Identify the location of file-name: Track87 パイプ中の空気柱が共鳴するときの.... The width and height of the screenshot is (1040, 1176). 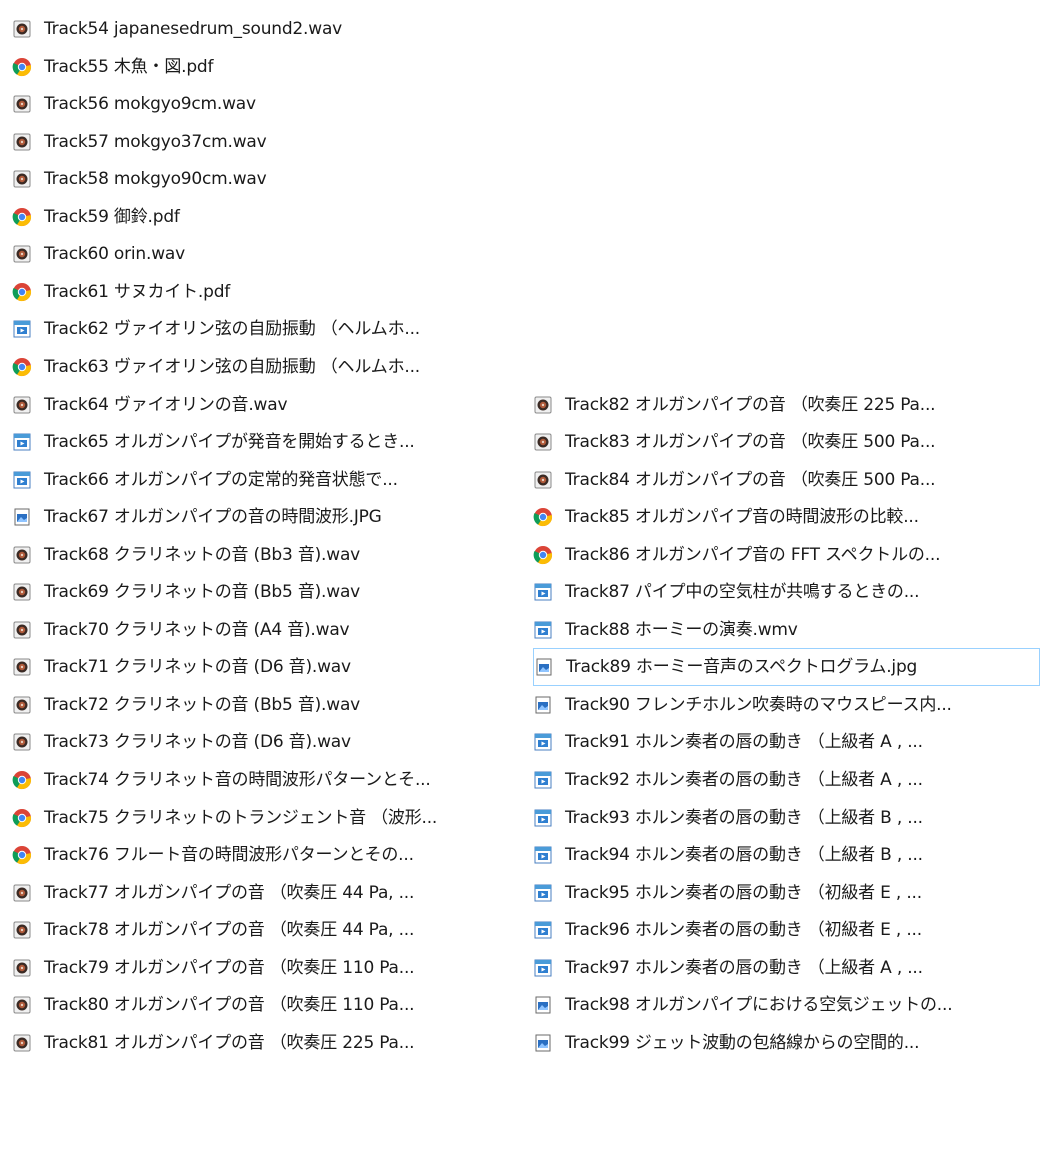
(742, 592).